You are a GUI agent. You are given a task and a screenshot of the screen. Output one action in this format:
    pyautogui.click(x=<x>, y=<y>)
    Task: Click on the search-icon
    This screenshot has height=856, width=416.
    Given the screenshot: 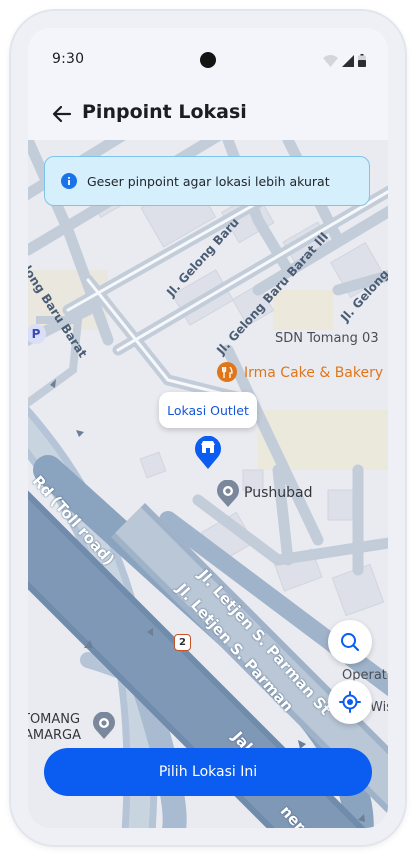 What is the action you would take?
    pyautogui.click(x=350, y=642)
    